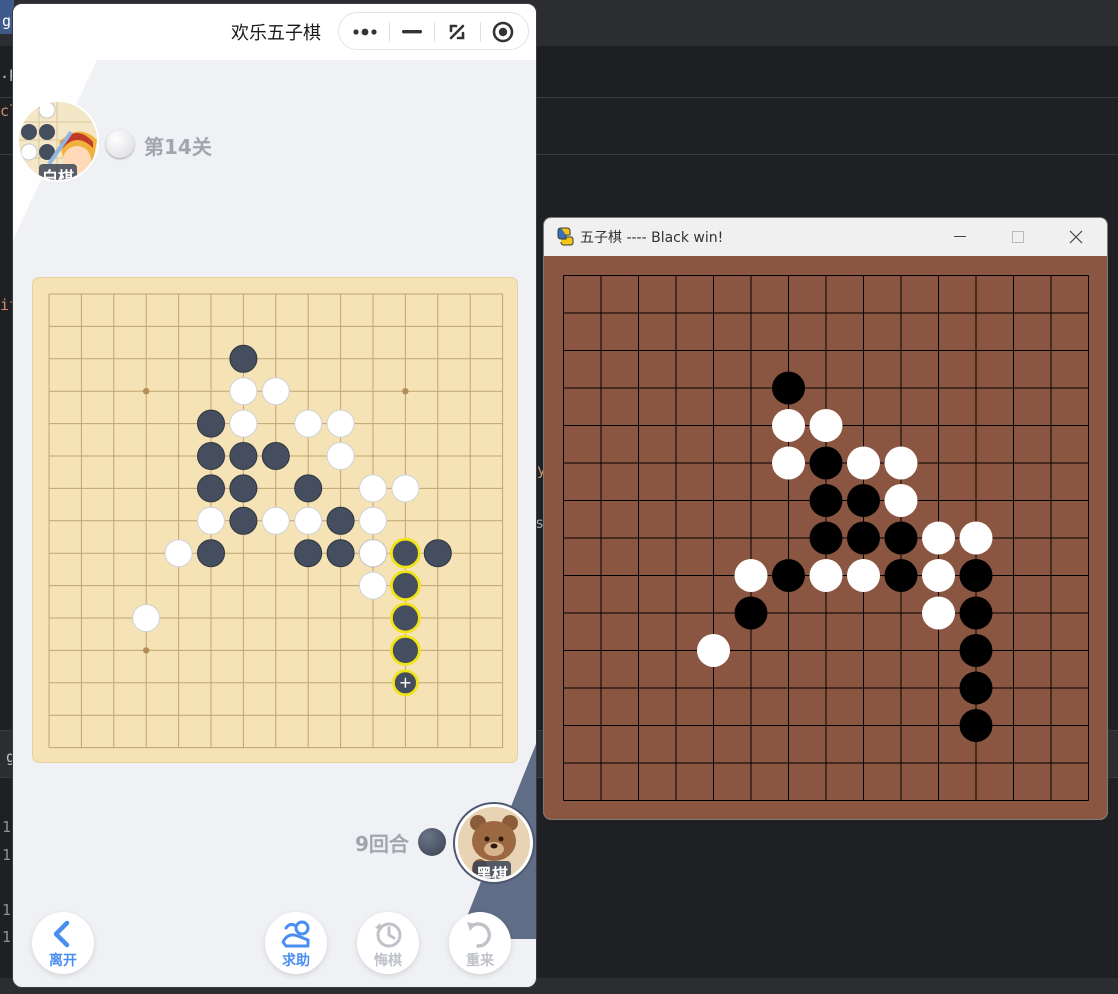  Describe the element at coordinates (7, 21) in the screenshot. I see `editor-code-fragment: g` at that location.